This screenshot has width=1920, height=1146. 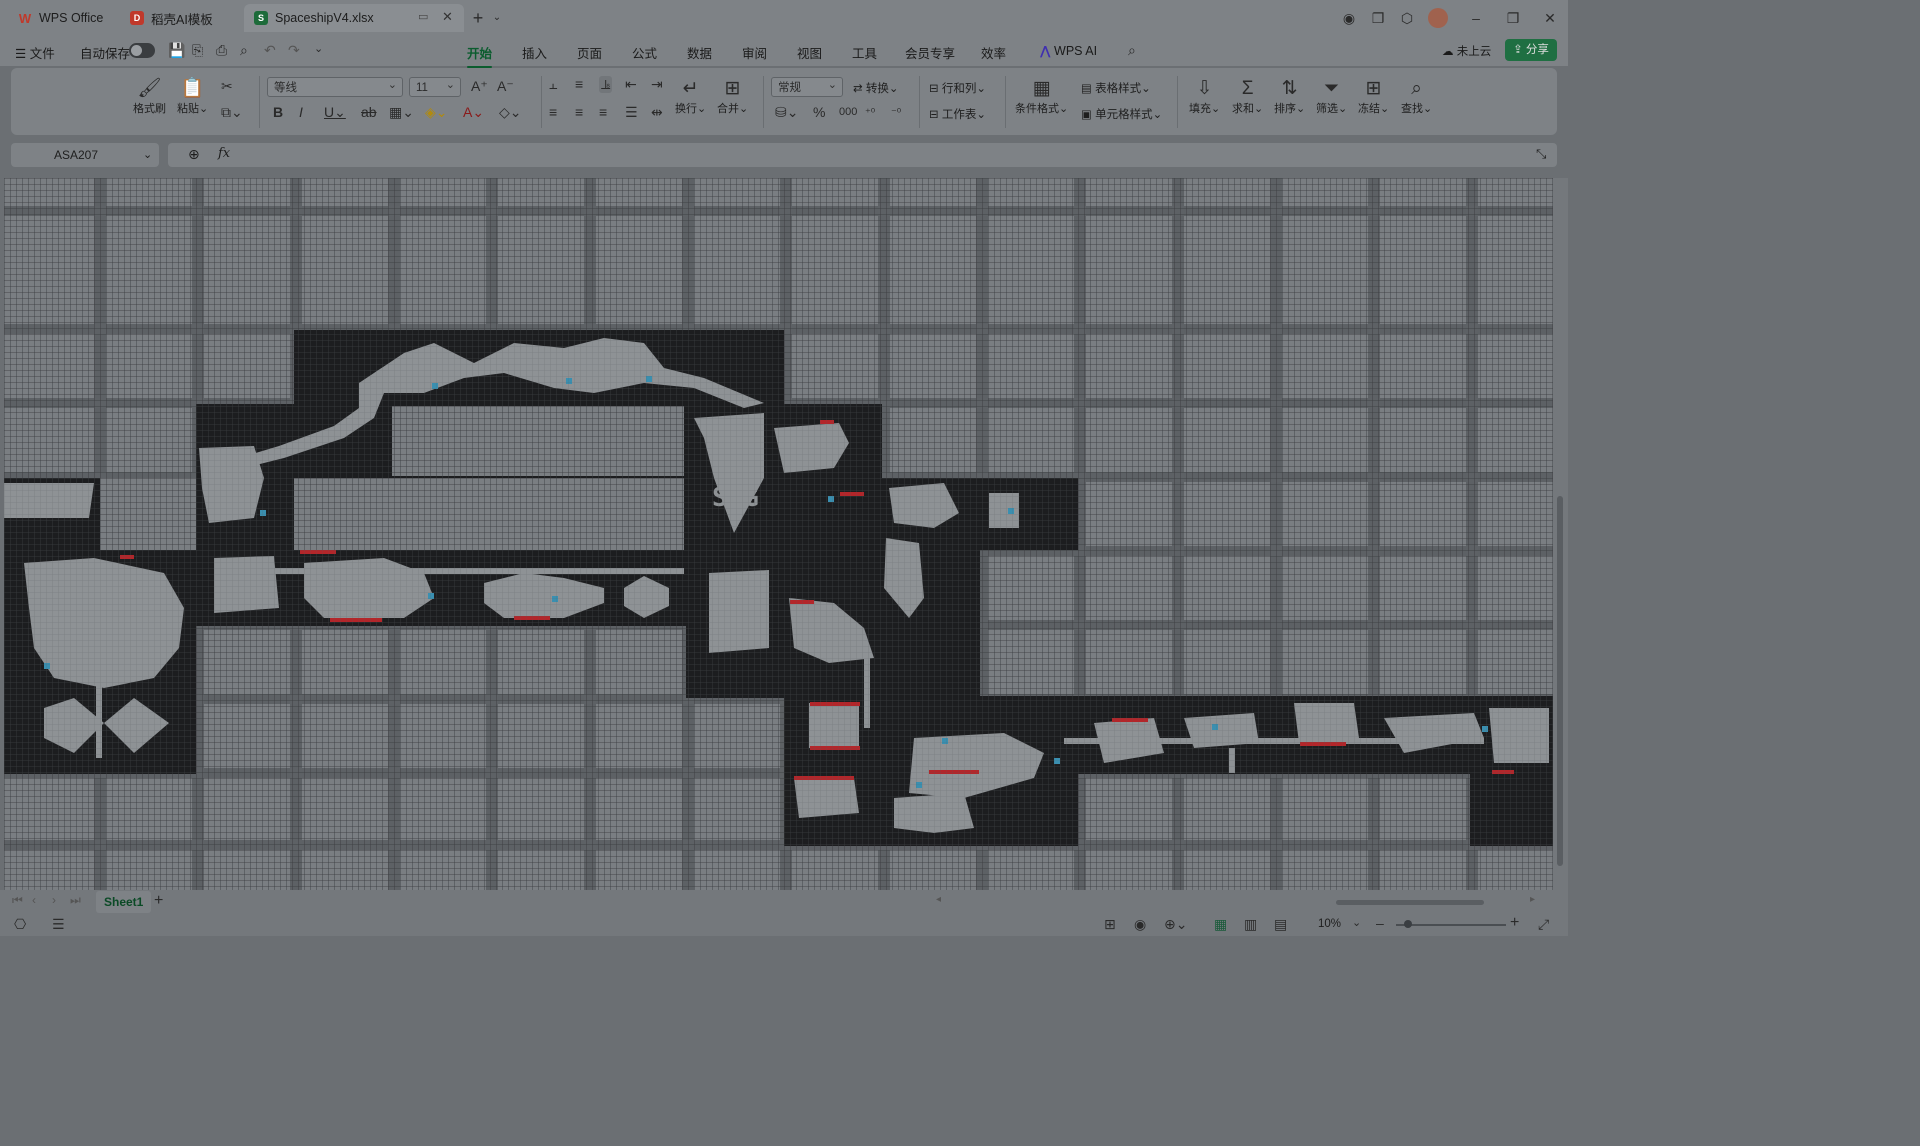 I want to click on export-icon: ⎘, so click(x=197, y=50).